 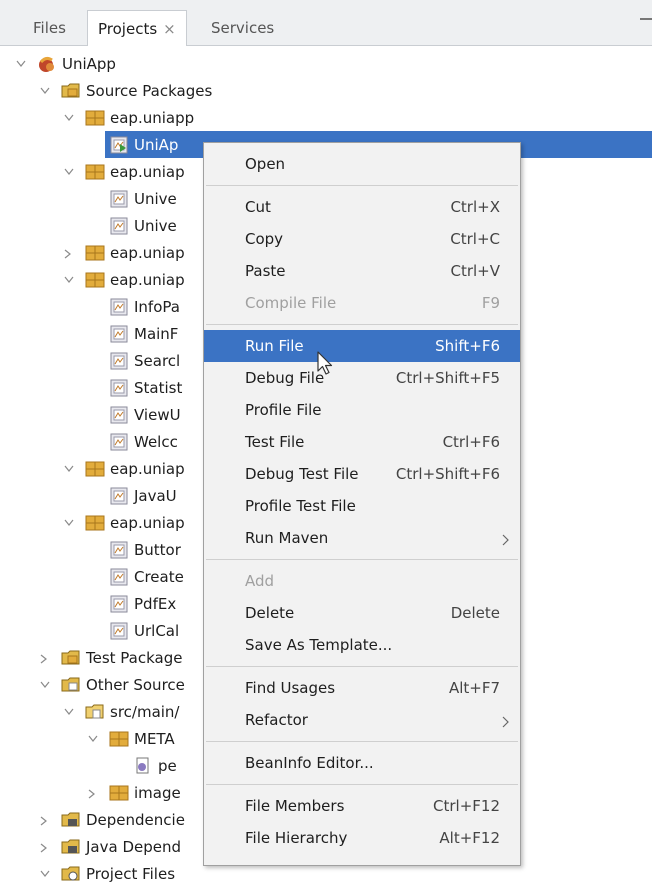 What do you see at coordinates (469, 838) in the screenshot?
I see `menu-item-shortcut: Alt+F12` at bounding box center [469, 838].